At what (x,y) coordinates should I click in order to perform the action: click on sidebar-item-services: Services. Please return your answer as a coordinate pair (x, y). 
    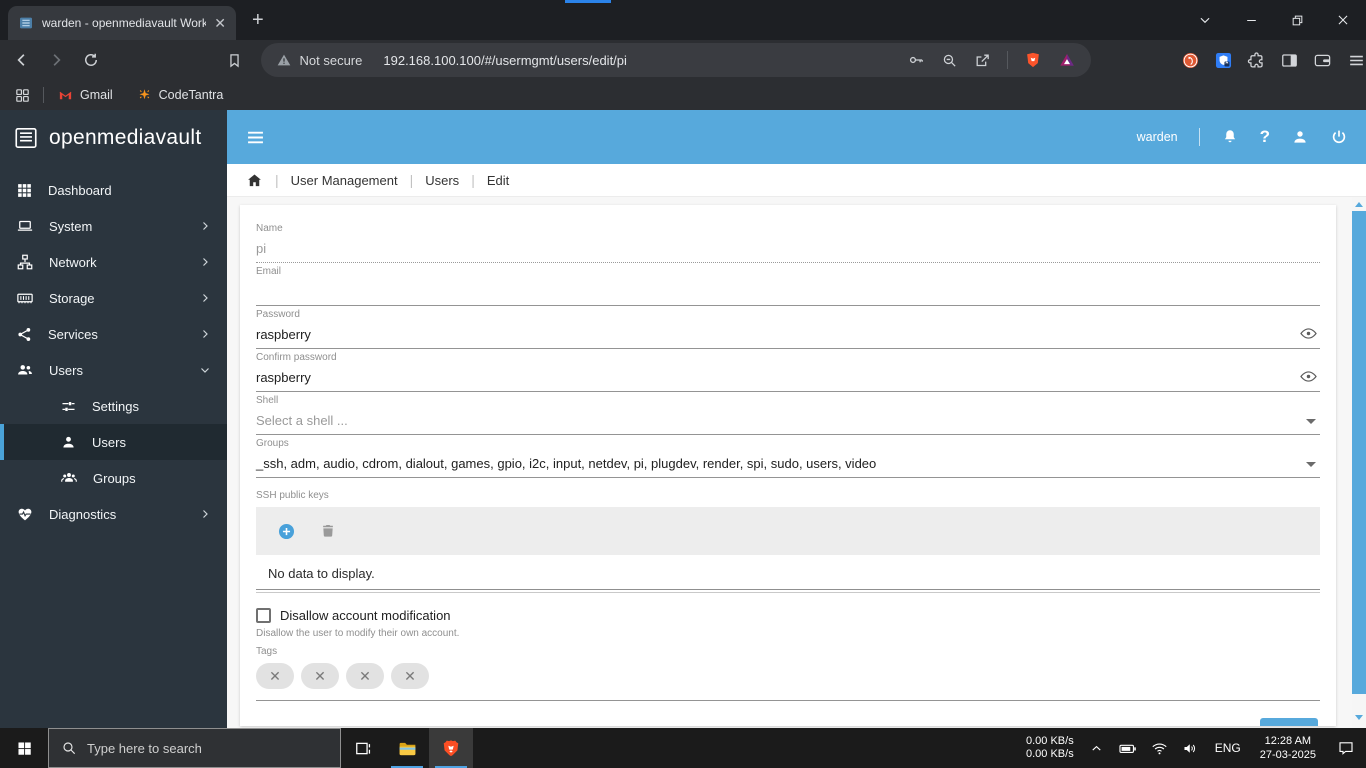
    Looking at the image, I should click on (113, 334).